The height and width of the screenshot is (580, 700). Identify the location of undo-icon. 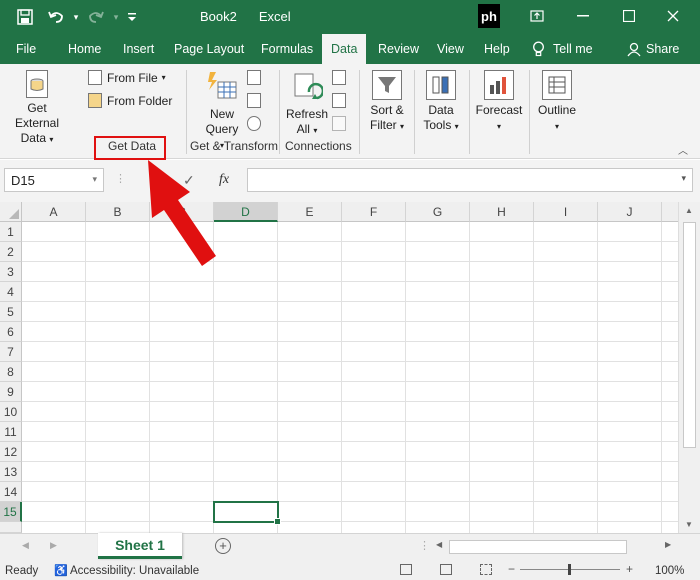
(56, 17).